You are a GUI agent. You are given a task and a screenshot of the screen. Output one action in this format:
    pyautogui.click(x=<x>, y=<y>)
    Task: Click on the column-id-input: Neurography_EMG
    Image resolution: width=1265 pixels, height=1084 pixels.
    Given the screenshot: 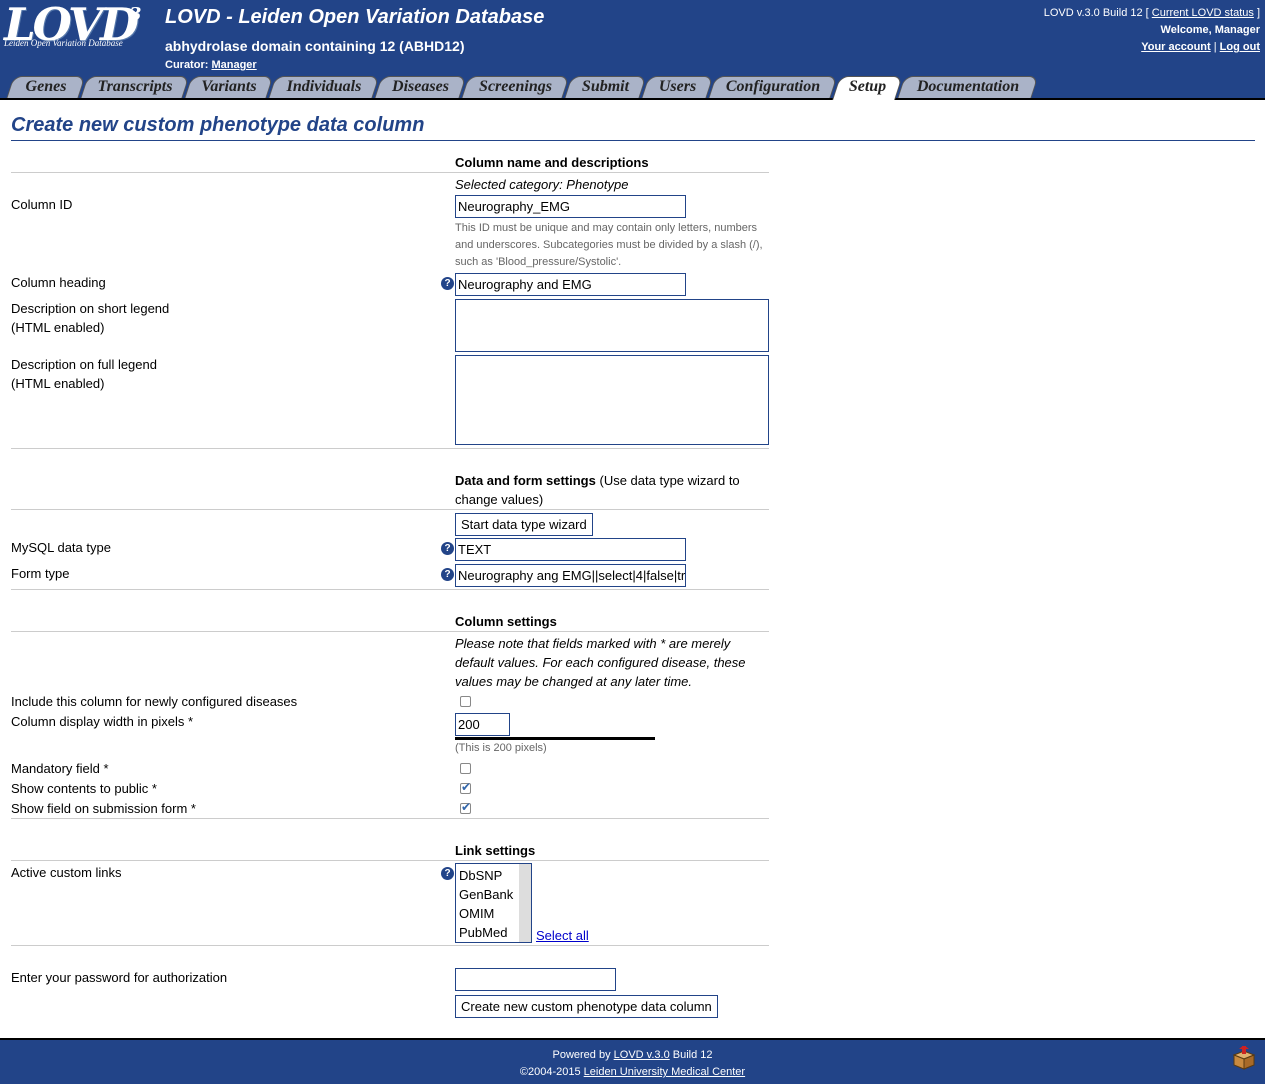 What is the action you would take?
    pyautogui.click(x=570, y=206)
    